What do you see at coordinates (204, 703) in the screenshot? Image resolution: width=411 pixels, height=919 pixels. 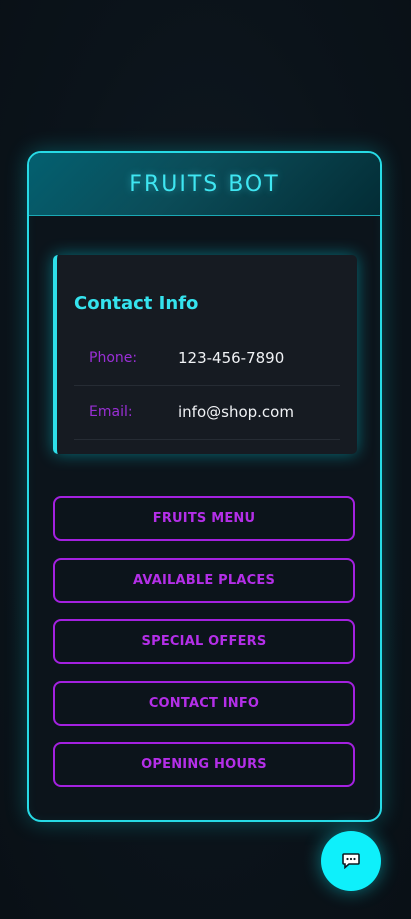 I see `contact-info-button: CONTACT INFO` at bounding box center [204, 703].